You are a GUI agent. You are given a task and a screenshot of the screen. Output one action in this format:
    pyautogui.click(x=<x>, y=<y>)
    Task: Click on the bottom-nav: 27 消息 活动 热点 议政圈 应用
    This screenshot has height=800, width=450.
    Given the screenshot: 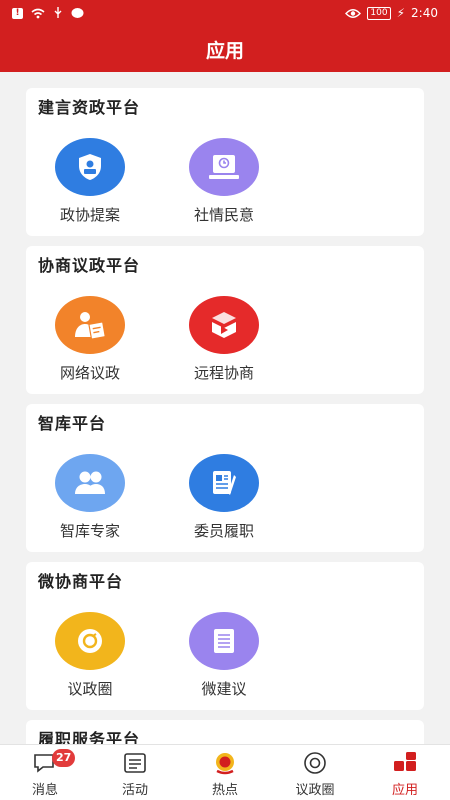 What is the action you would take?
    pyautogui.click(x=225, y=772)
    